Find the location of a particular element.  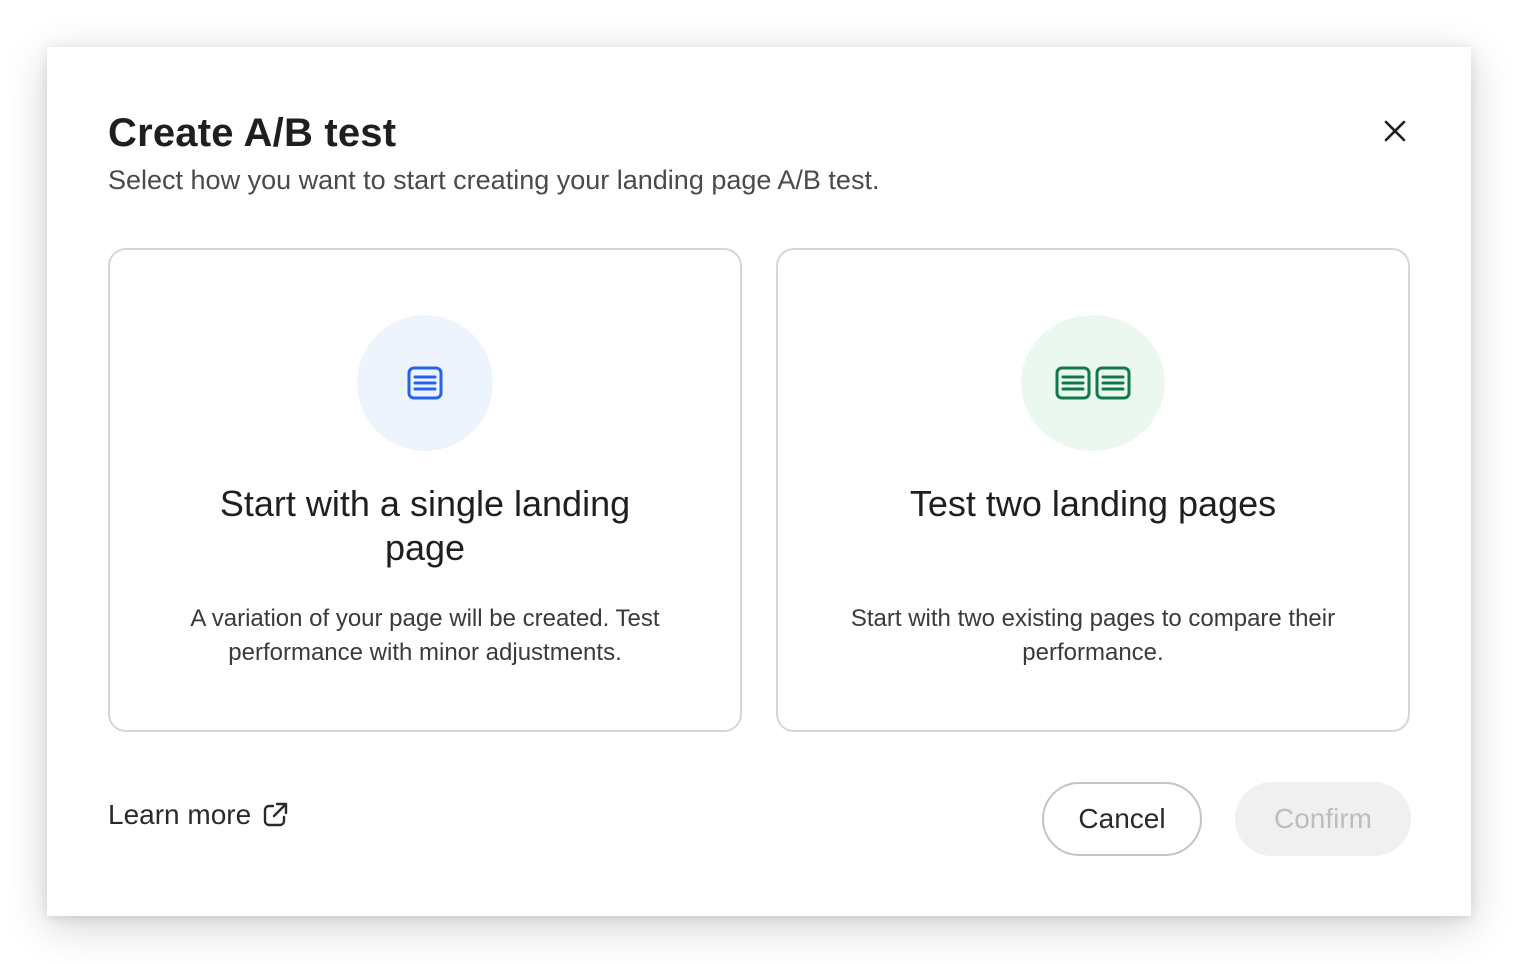

close-button is located at coordinates (1395, 131).